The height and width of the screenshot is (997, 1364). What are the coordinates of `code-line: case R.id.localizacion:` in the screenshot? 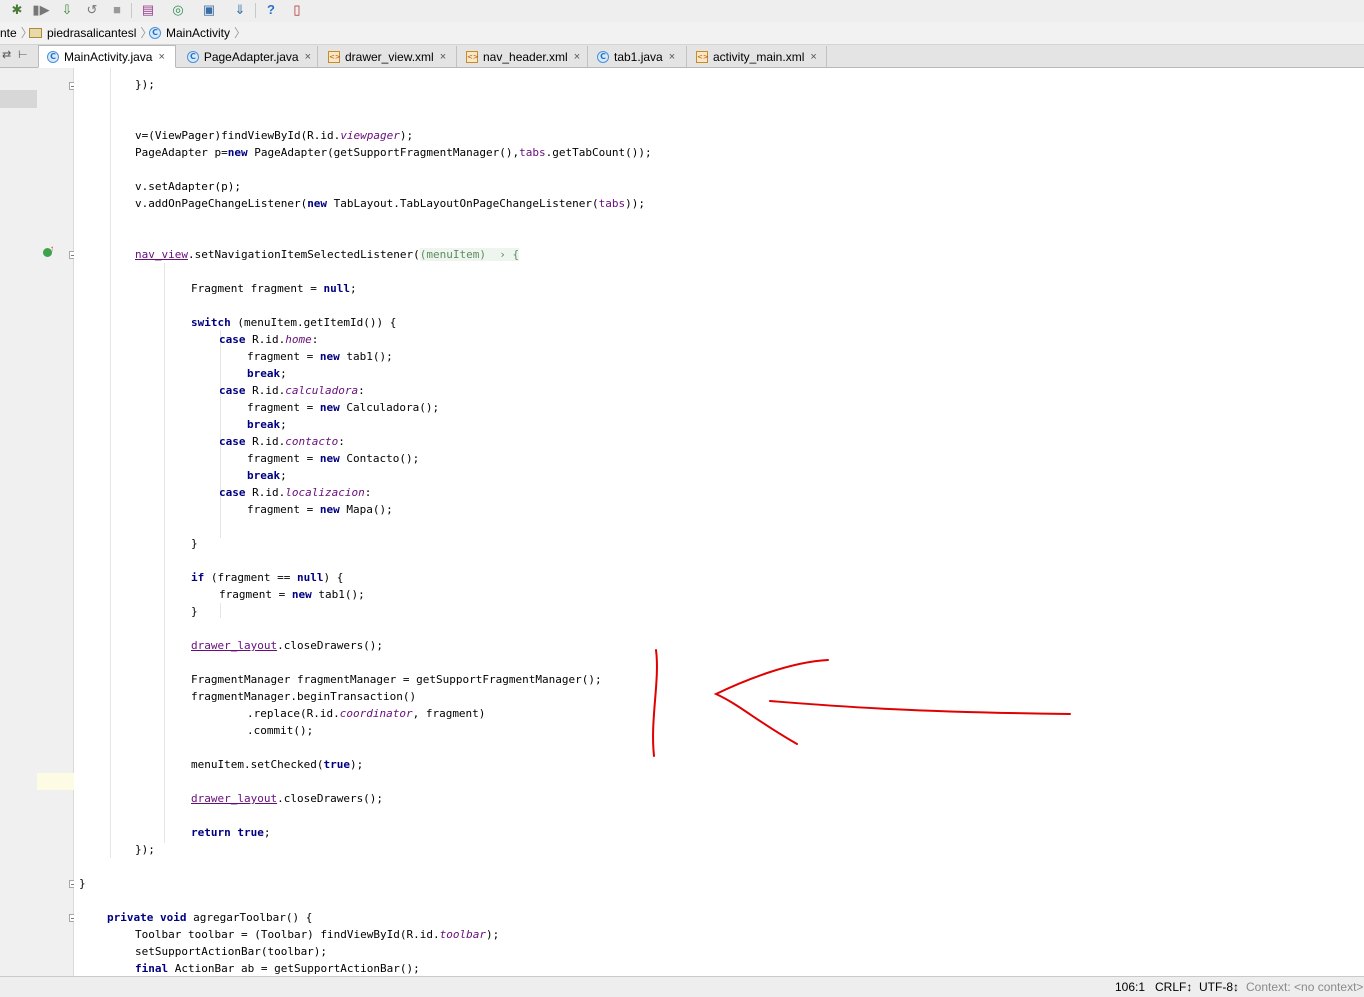 It's located at (295, 492).